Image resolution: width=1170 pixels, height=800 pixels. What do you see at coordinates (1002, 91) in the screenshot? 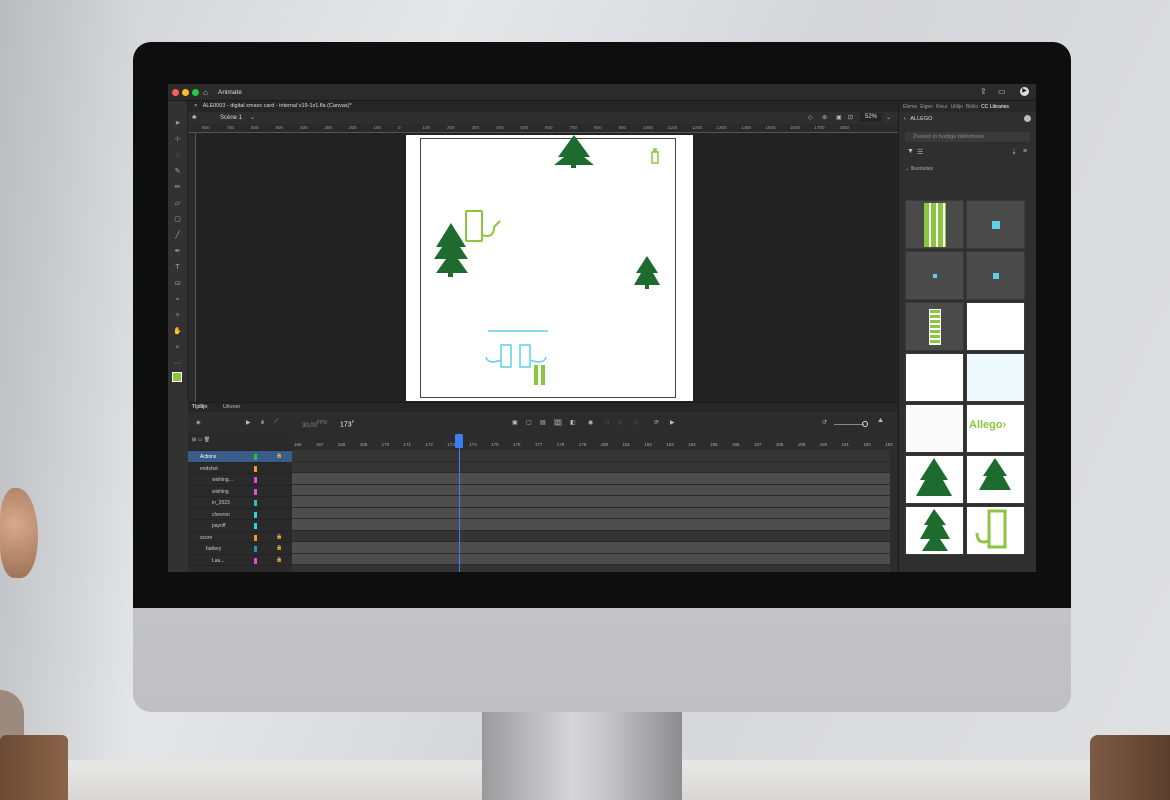
I see `workspace-icon: ▭` at bounding box center [1002, 91].